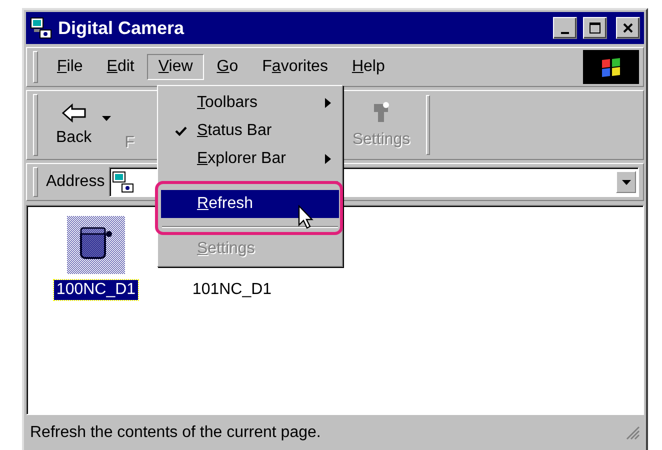 This screenshot has width=662, height=450. Describe the element at coordinates (611, 67) in the screenshot. I see `windows-logo` at that location.